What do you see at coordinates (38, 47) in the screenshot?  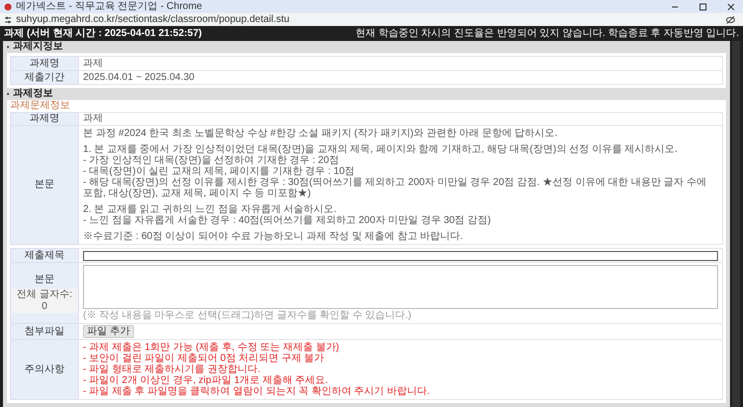 I see `section-heading: 과제지정보` at bounding box center [38, 47].